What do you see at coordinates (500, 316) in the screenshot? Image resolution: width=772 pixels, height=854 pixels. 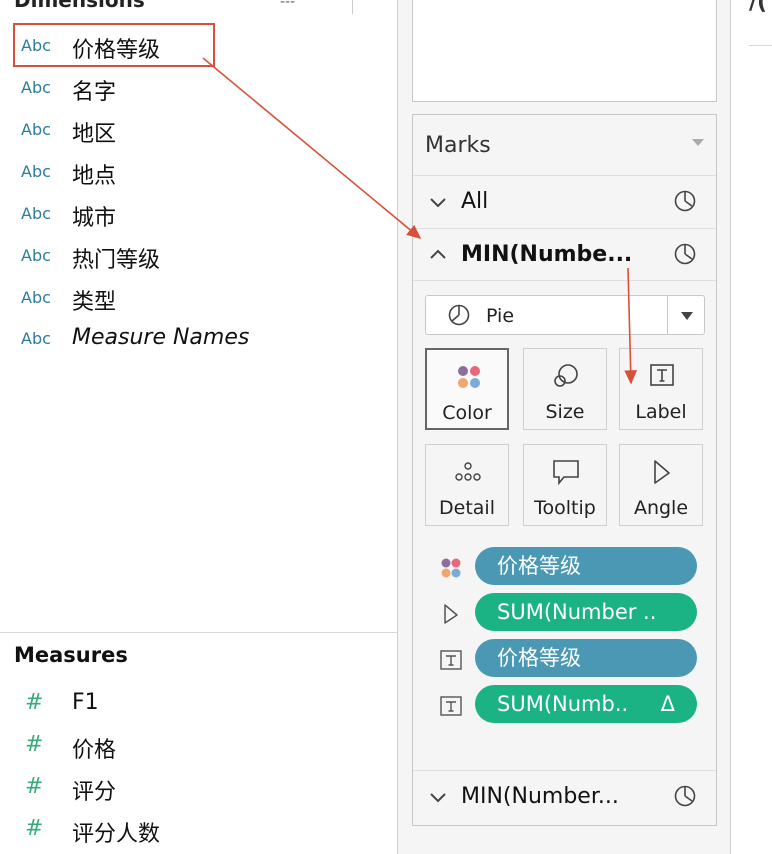 I see `mark-type-value: Pie` at bounding box center [500, 316].